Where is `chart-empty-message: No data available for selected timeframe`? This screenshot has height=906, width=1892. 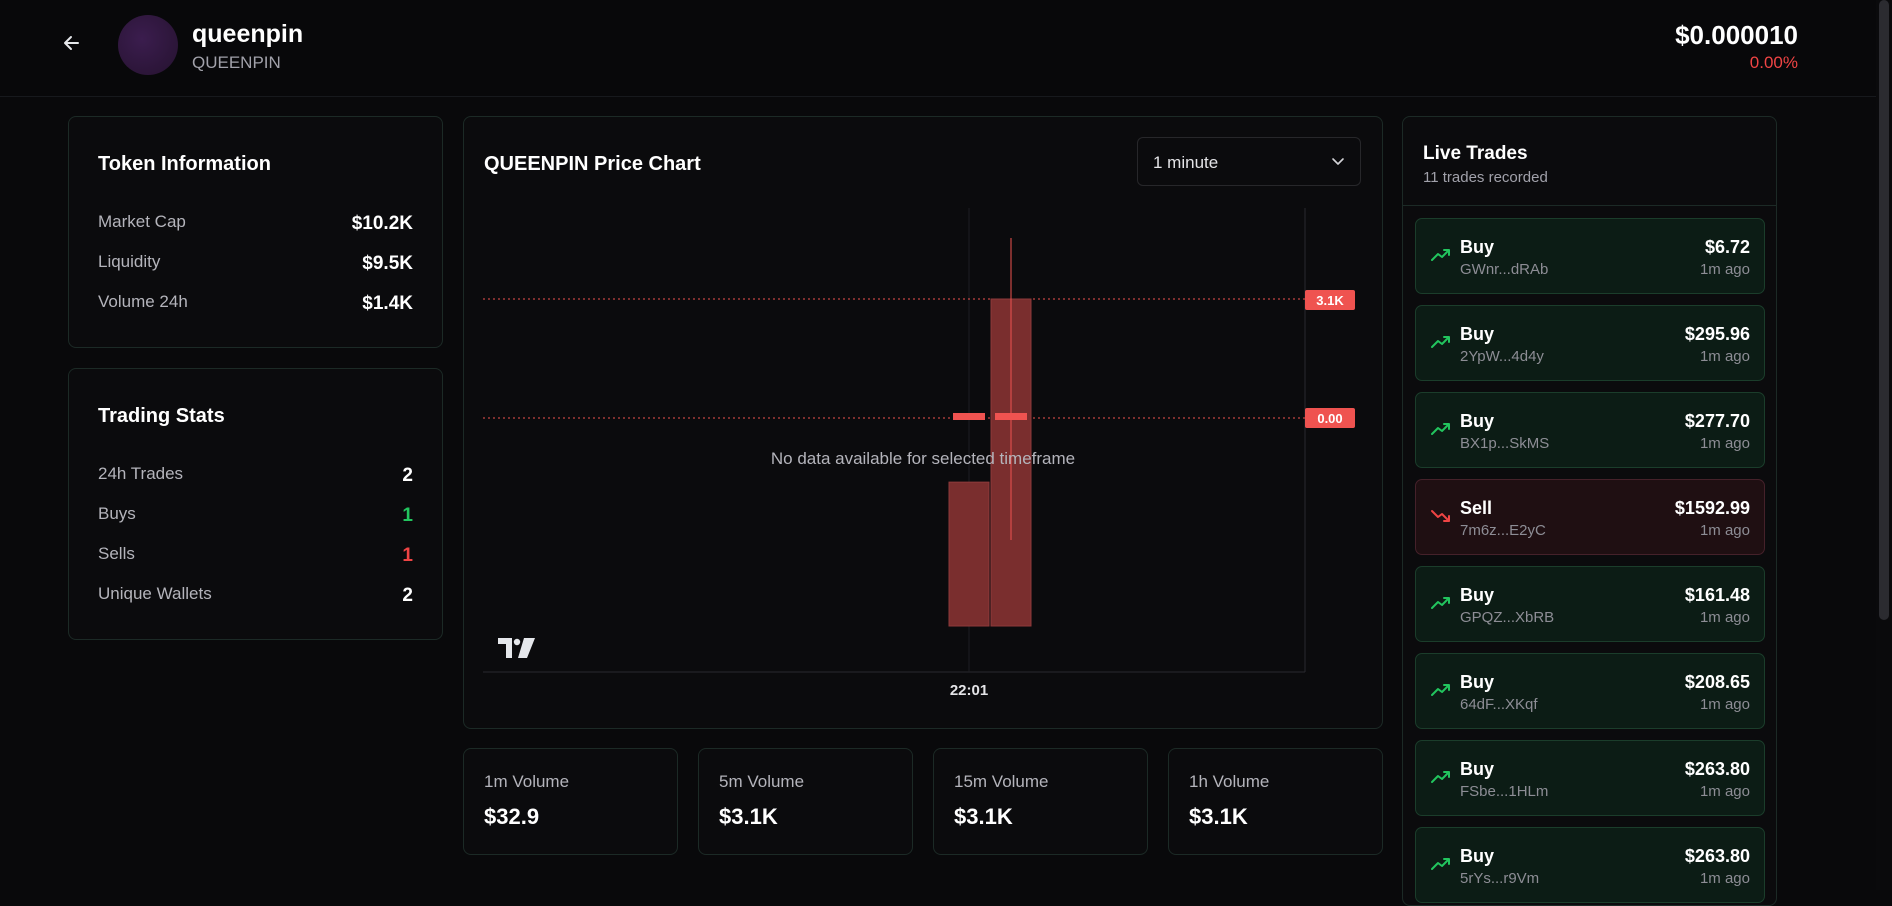 chart-empty-message: No data available for selected timeframe is located at coordinates (923, 458).